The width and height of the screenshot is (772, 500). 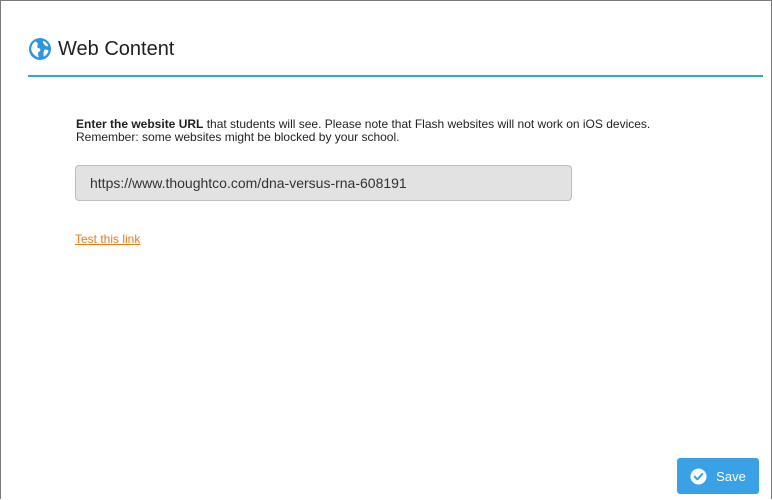 I want to click on dialog-header: Web Content, so click(x=101, y=49).